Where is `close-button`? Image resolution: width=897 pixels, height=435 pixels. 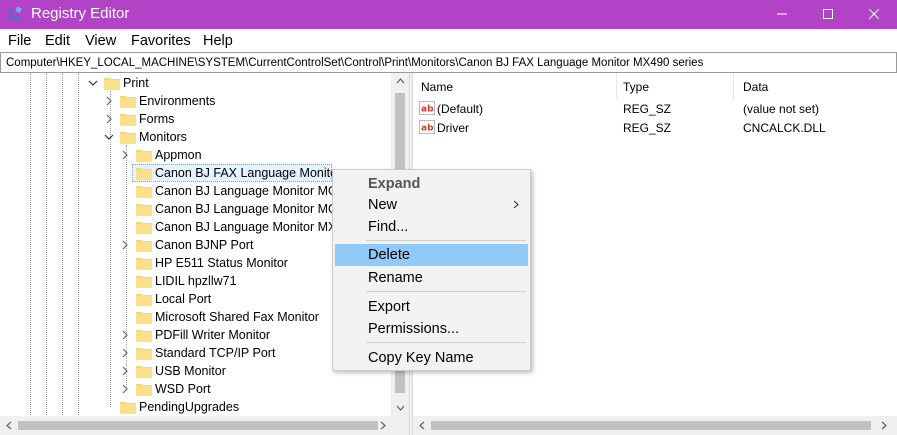
close-button is located at coordinates (874, 14).